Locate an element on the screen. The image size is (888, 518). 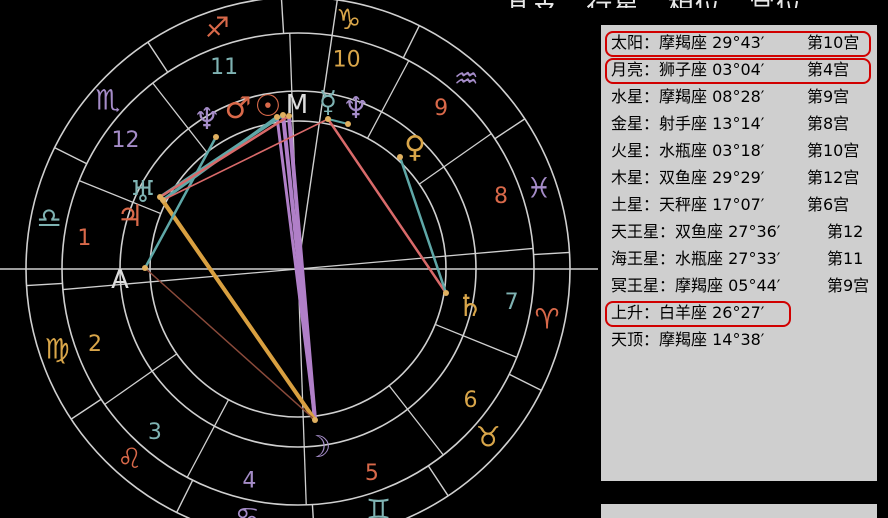
planet-row: 火星：水瓶座 03°18′ 第10宫 is located at coordinates (742, 151).